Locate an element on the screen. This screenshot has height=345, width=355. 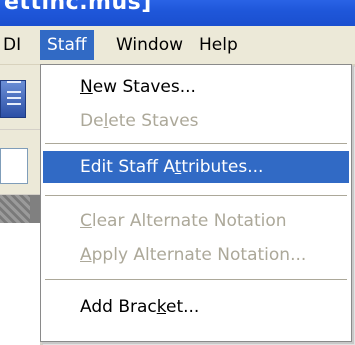
menu-window: Window is located at coordinates (149, 45).